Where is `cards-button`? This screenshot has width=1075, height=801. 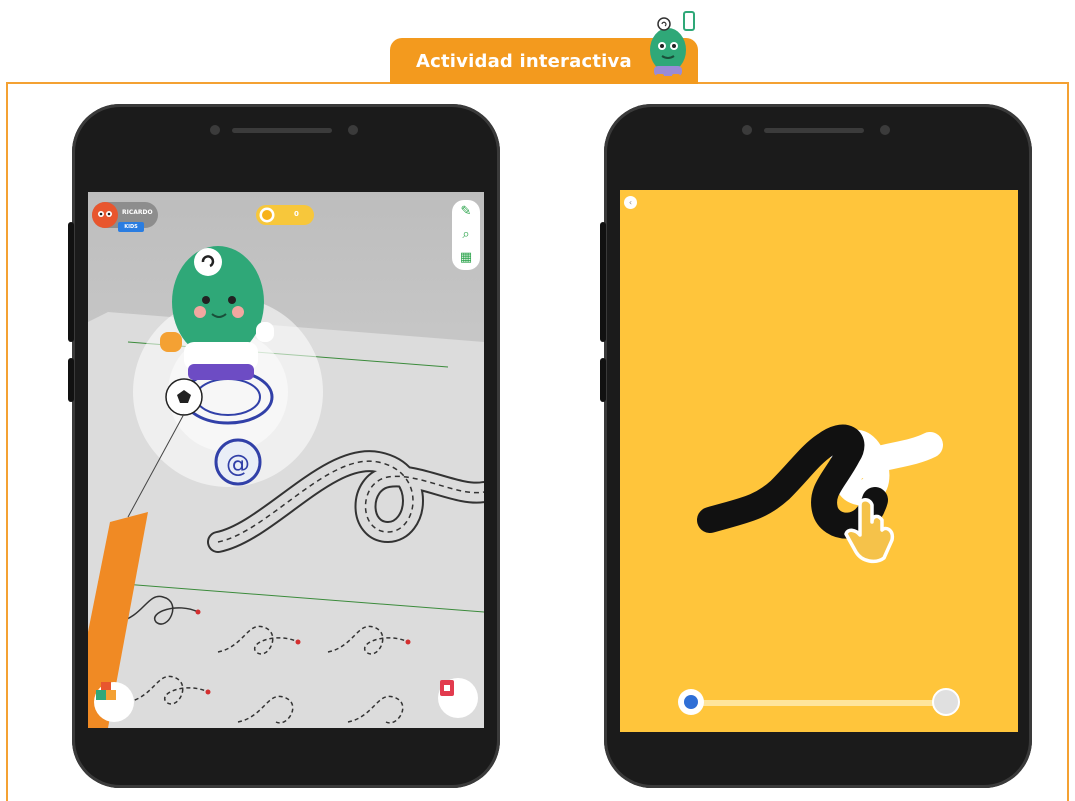
cards-button is located at coordinates (458, 698).